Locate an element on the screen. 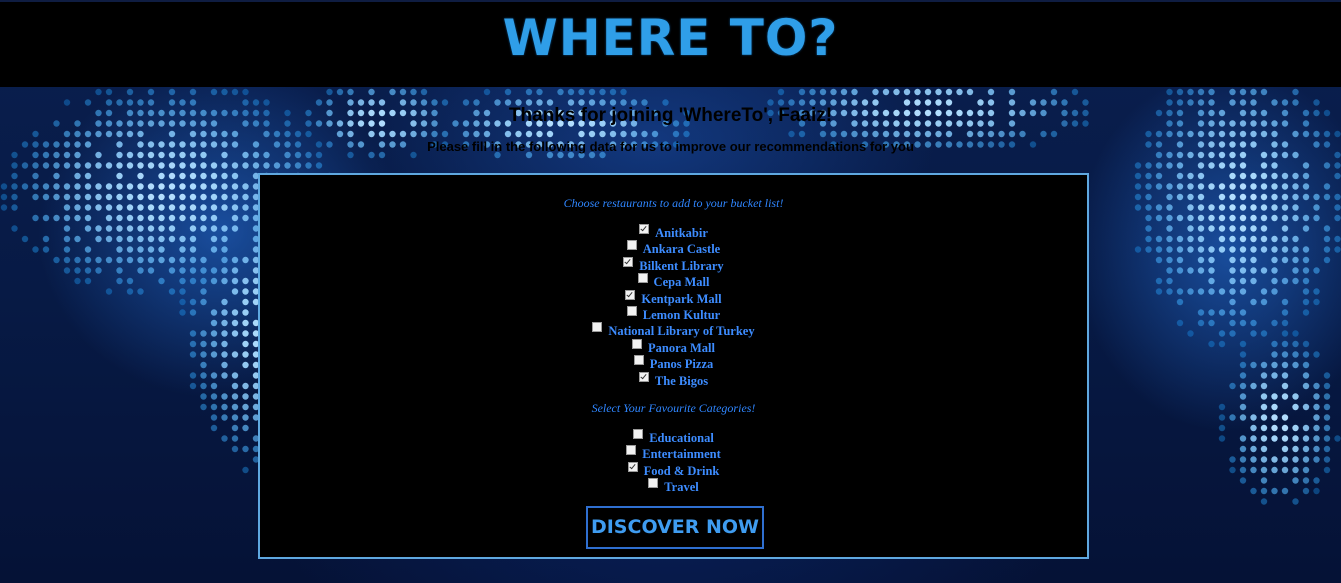 Image resolution: width=1341 pixels, height=583 pixels. restaurant-option-label: Kentpark Mall is located at coordinates (681, 299).